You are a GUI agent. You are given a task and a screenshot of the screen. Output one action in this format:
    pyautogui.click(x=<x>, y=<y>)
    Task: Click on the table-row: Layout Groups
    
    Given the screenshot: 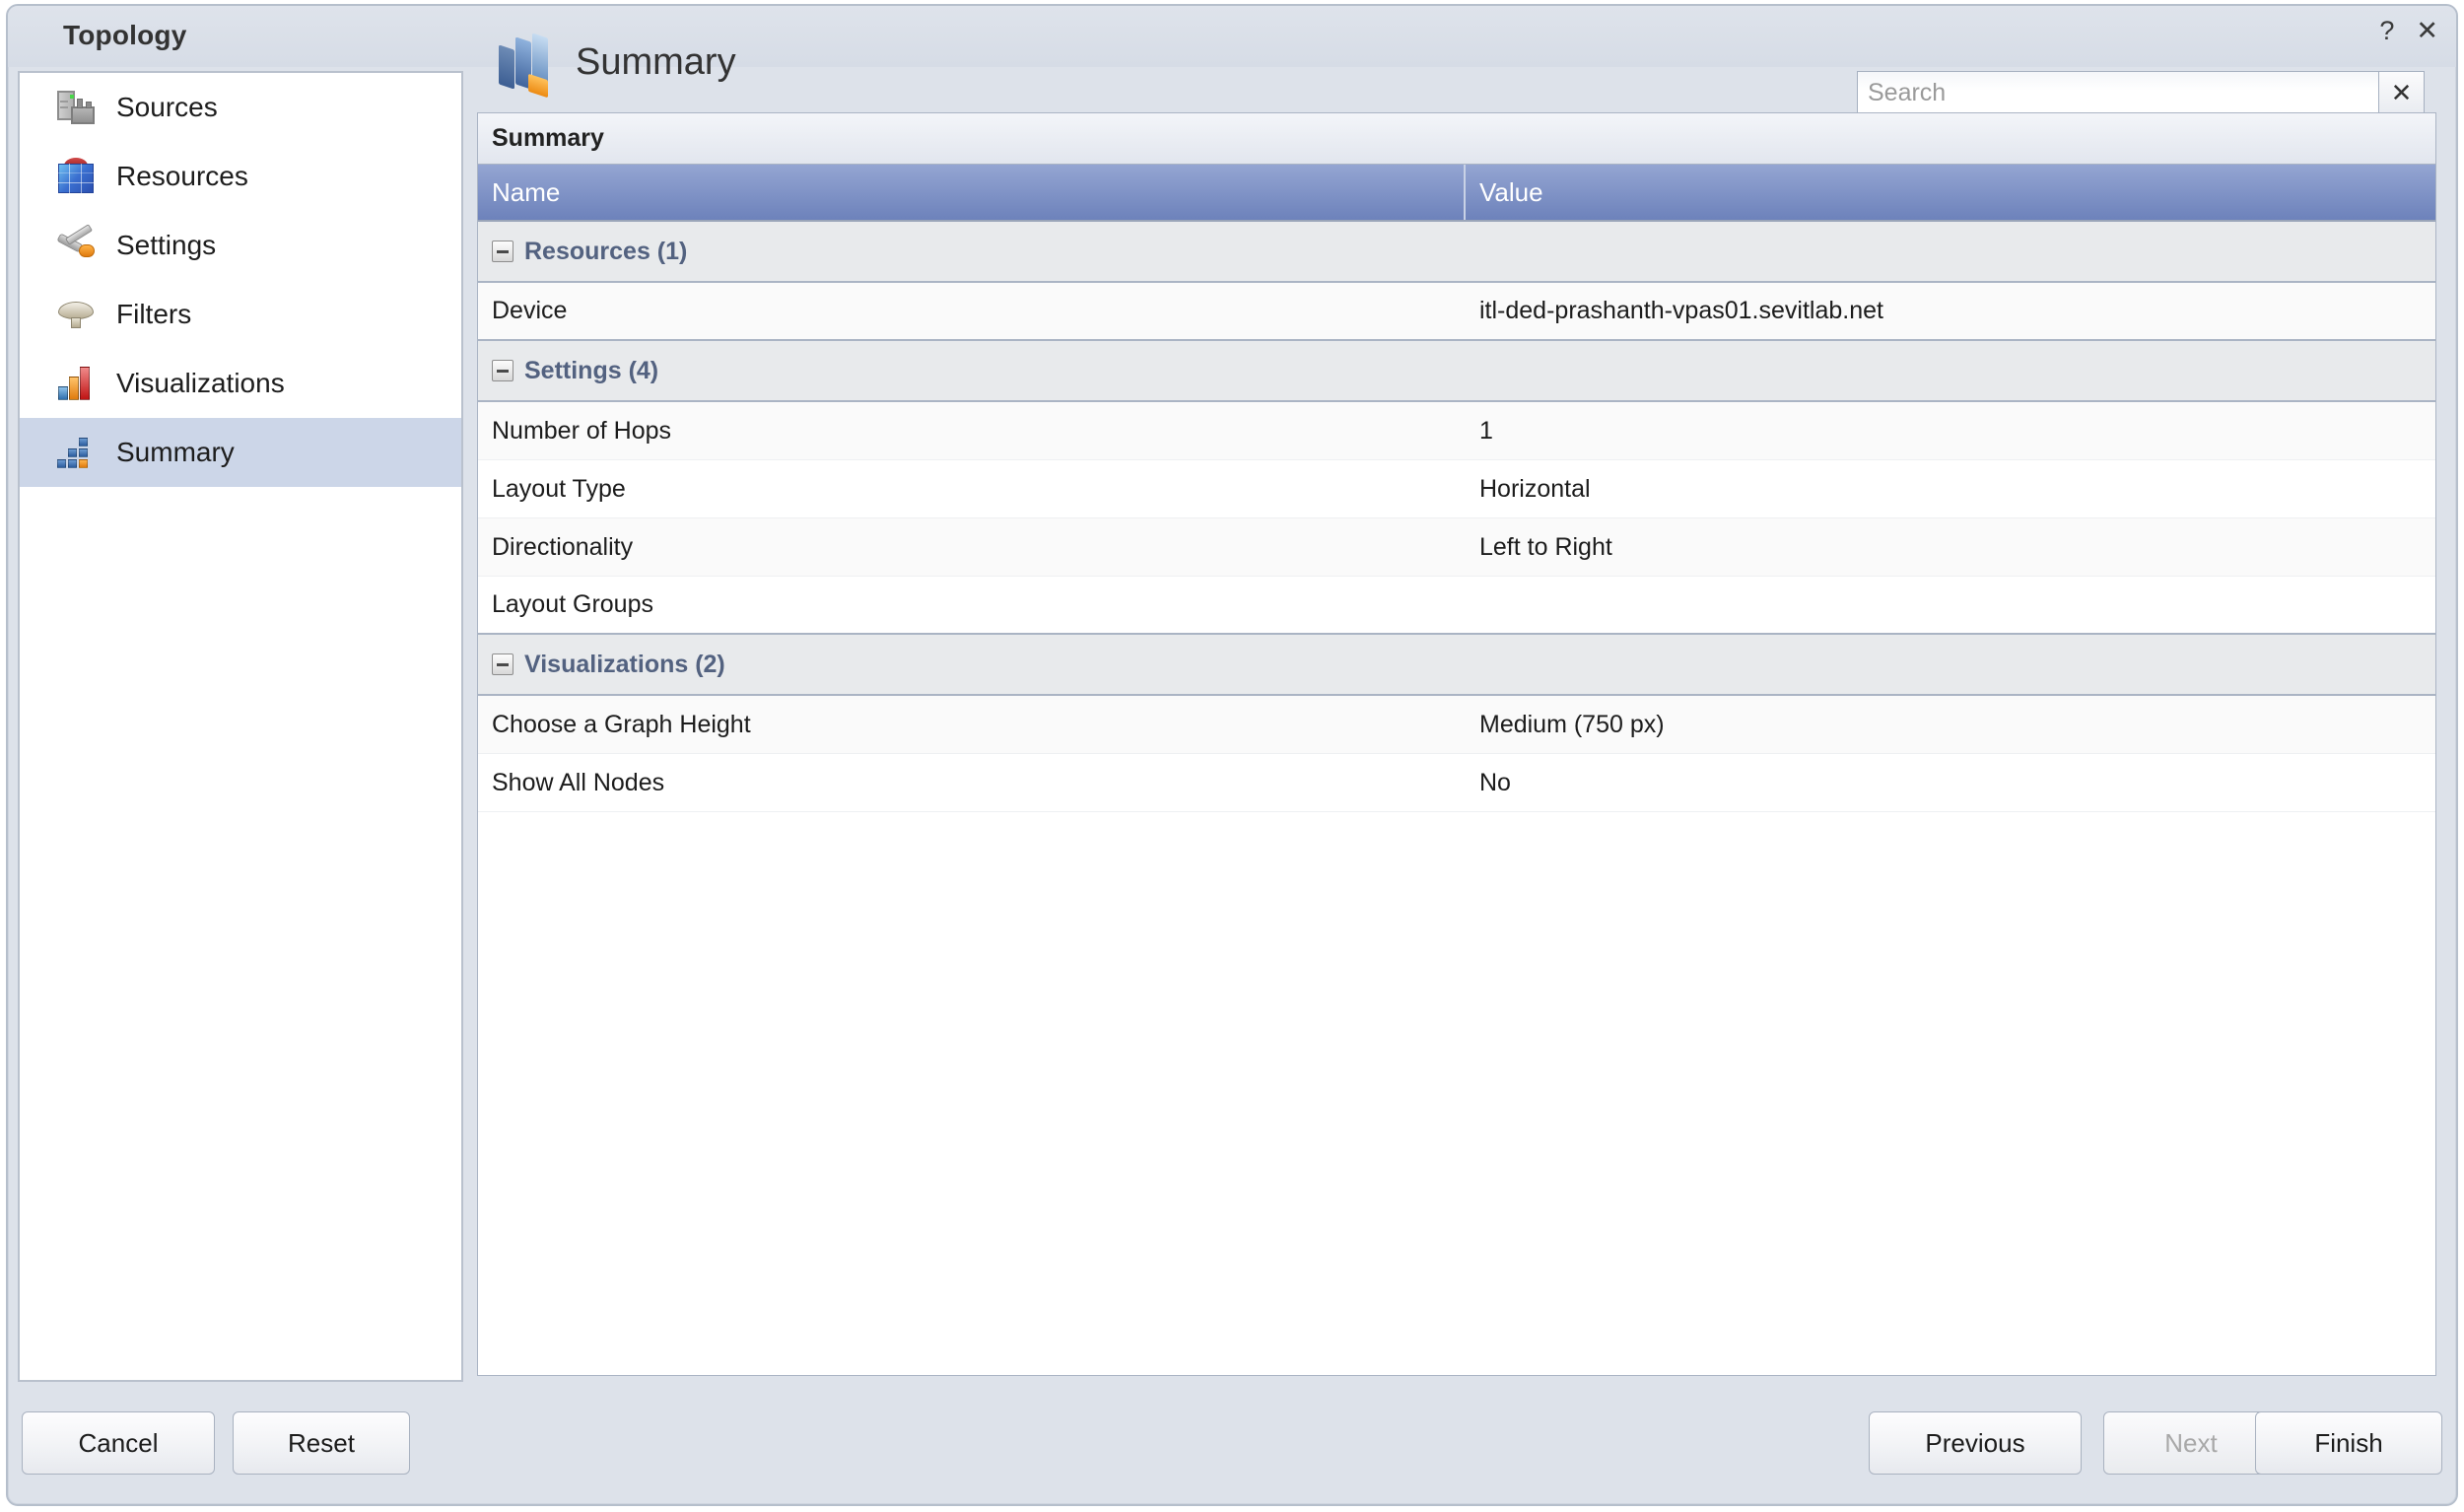 What is the action you would take?
    pyautogui.click(x=1456, y=606)
    